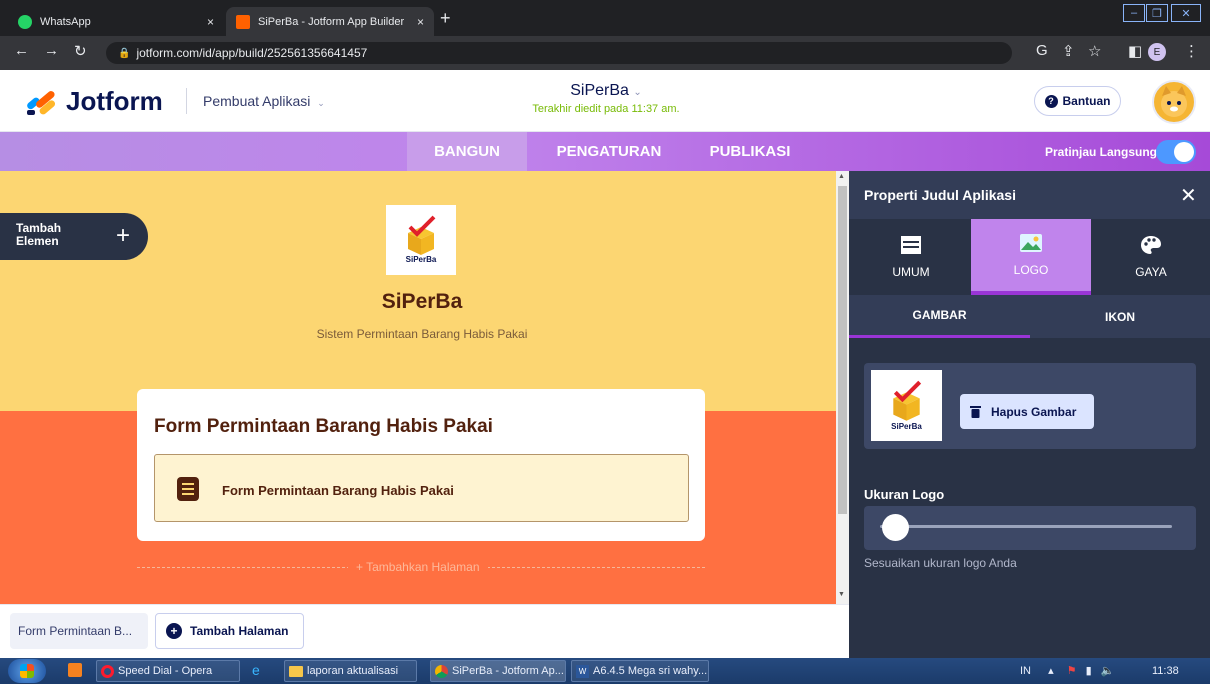 This screenshot has width=1210, height=684. Describe the element at coordinates (841, 176) in the screenshot. I see `scroll-up-icon: ▲` at that location.